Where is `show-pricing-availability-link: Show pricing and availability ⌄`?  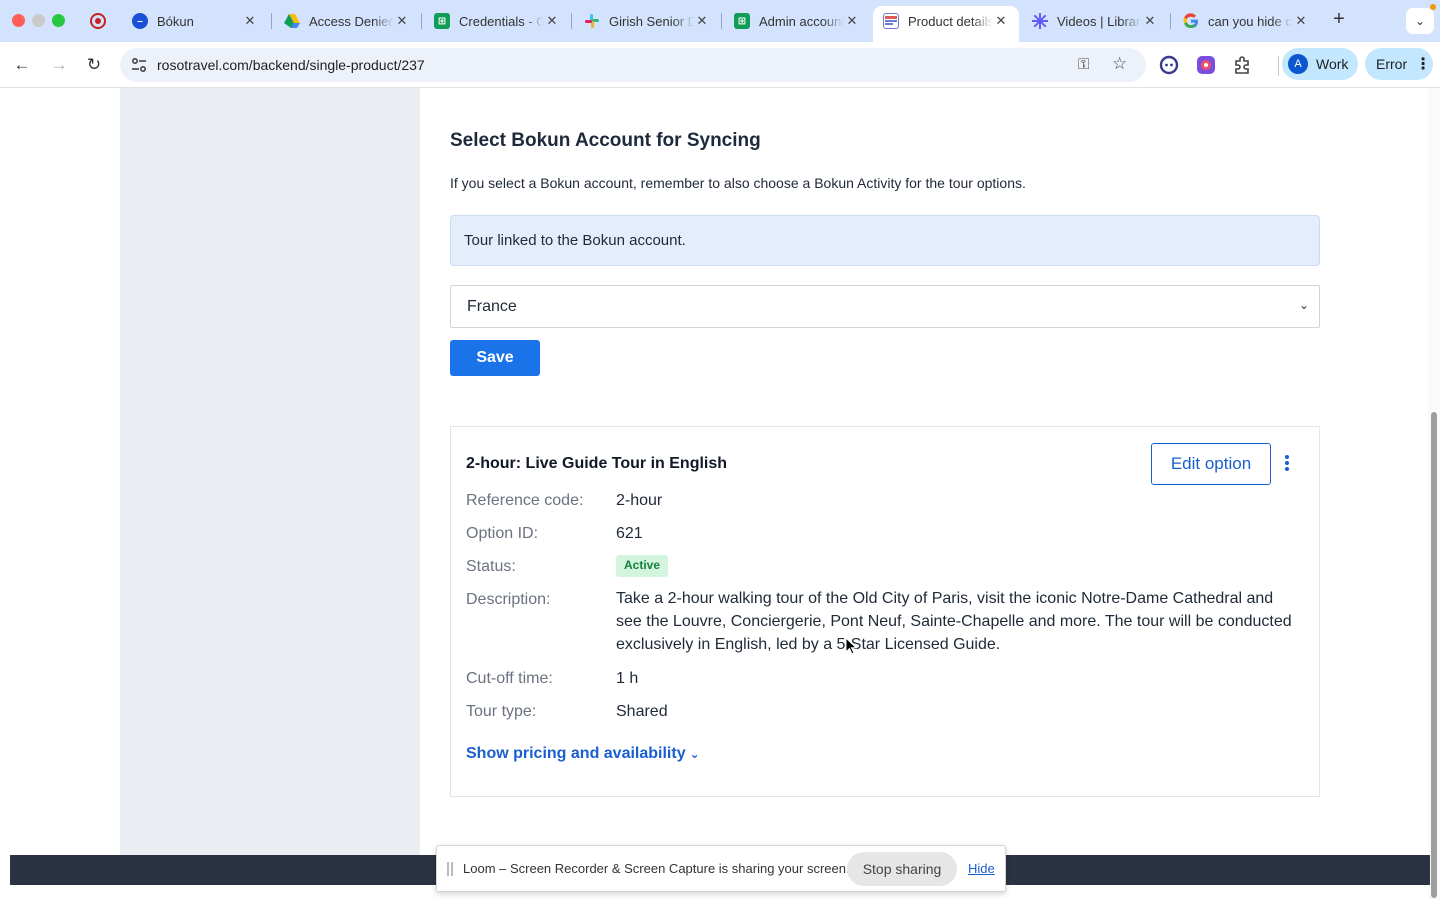
show-pricing-availability-link: Show pricing and availability ⌄ is located at coordinates (583, 754).